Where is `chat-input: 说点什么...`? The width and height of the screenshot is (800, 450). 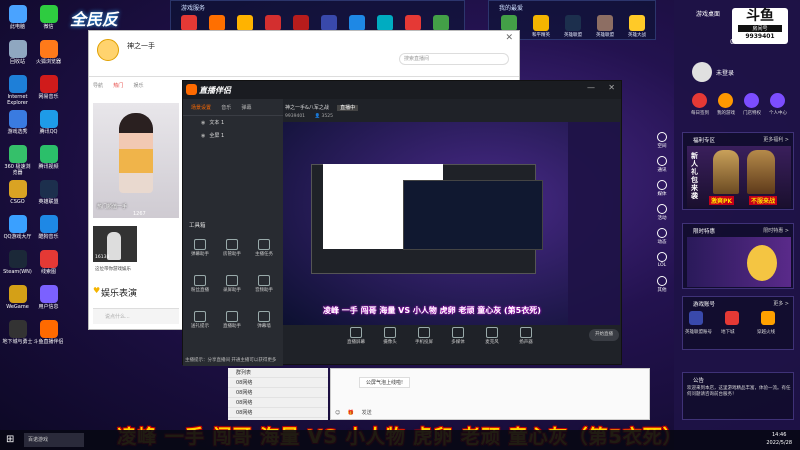 chat-input: 说点什么... is located at coordinates (136, 316).